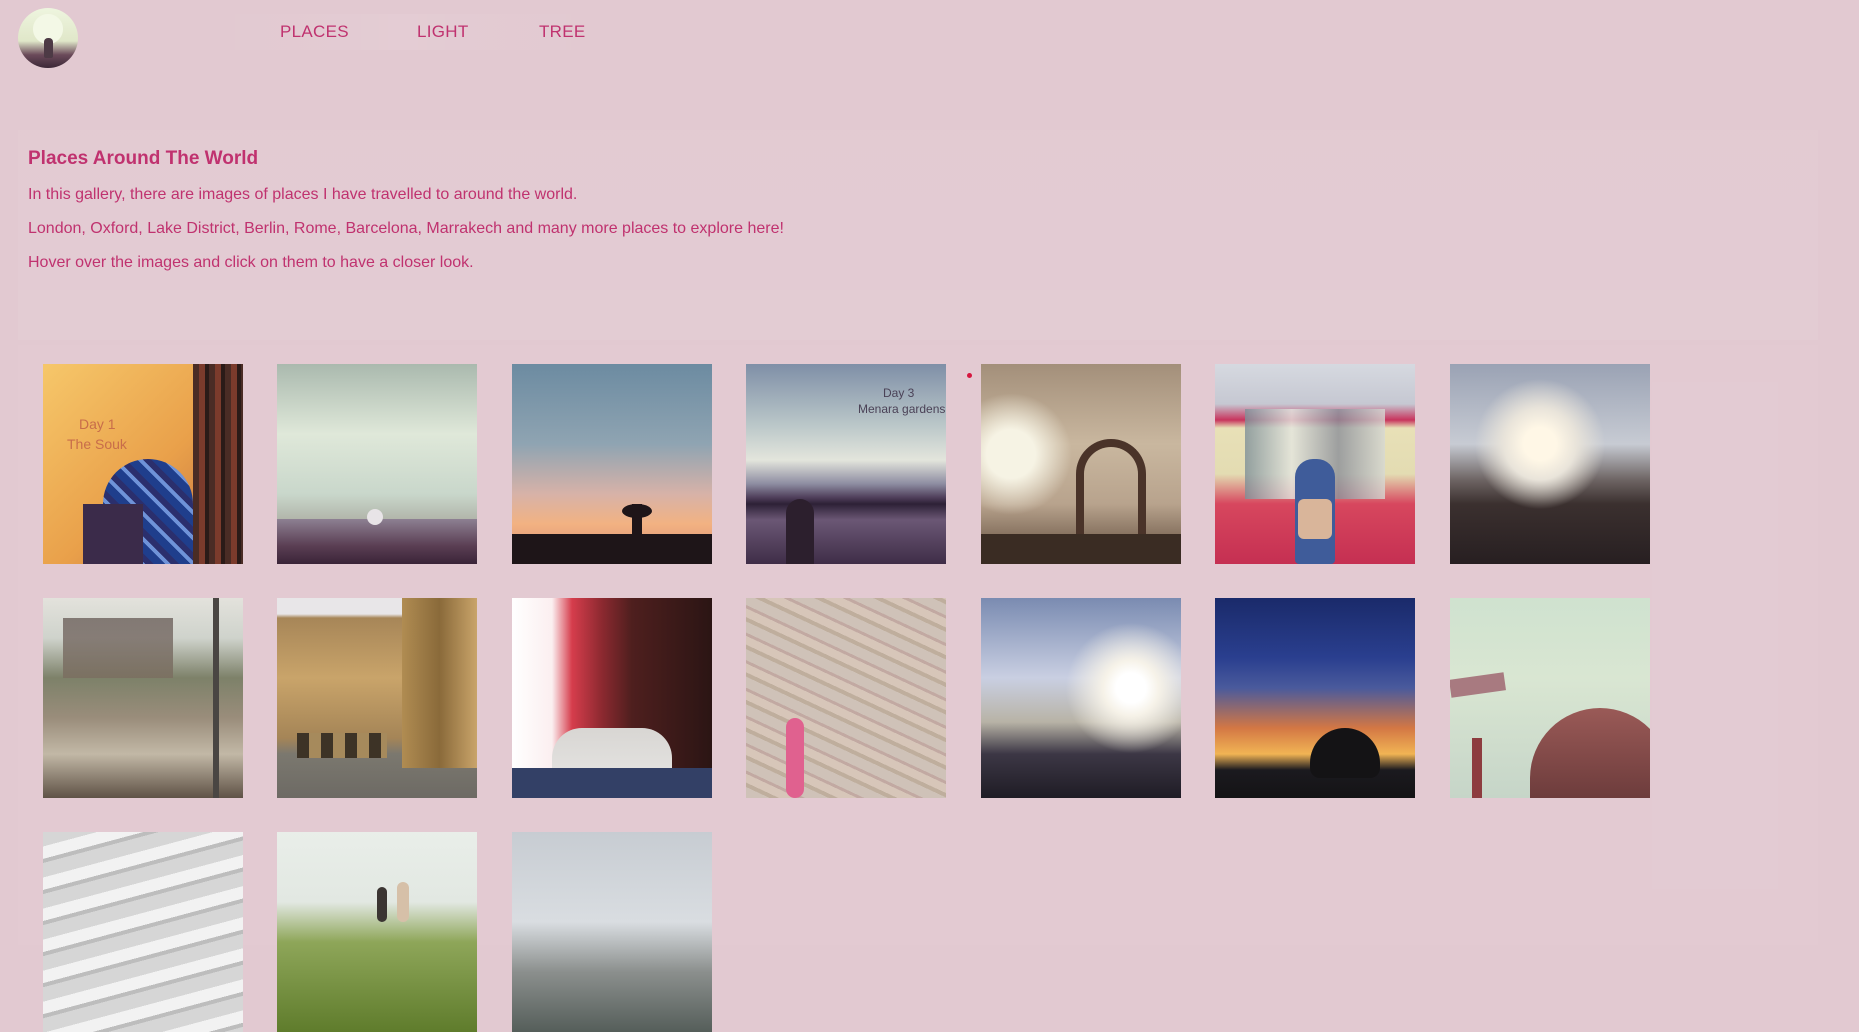  Describe the element at coordinates (846, 464) in the screenshot. I see `gallery-photo: Day 3 Menara gardens` at that location.